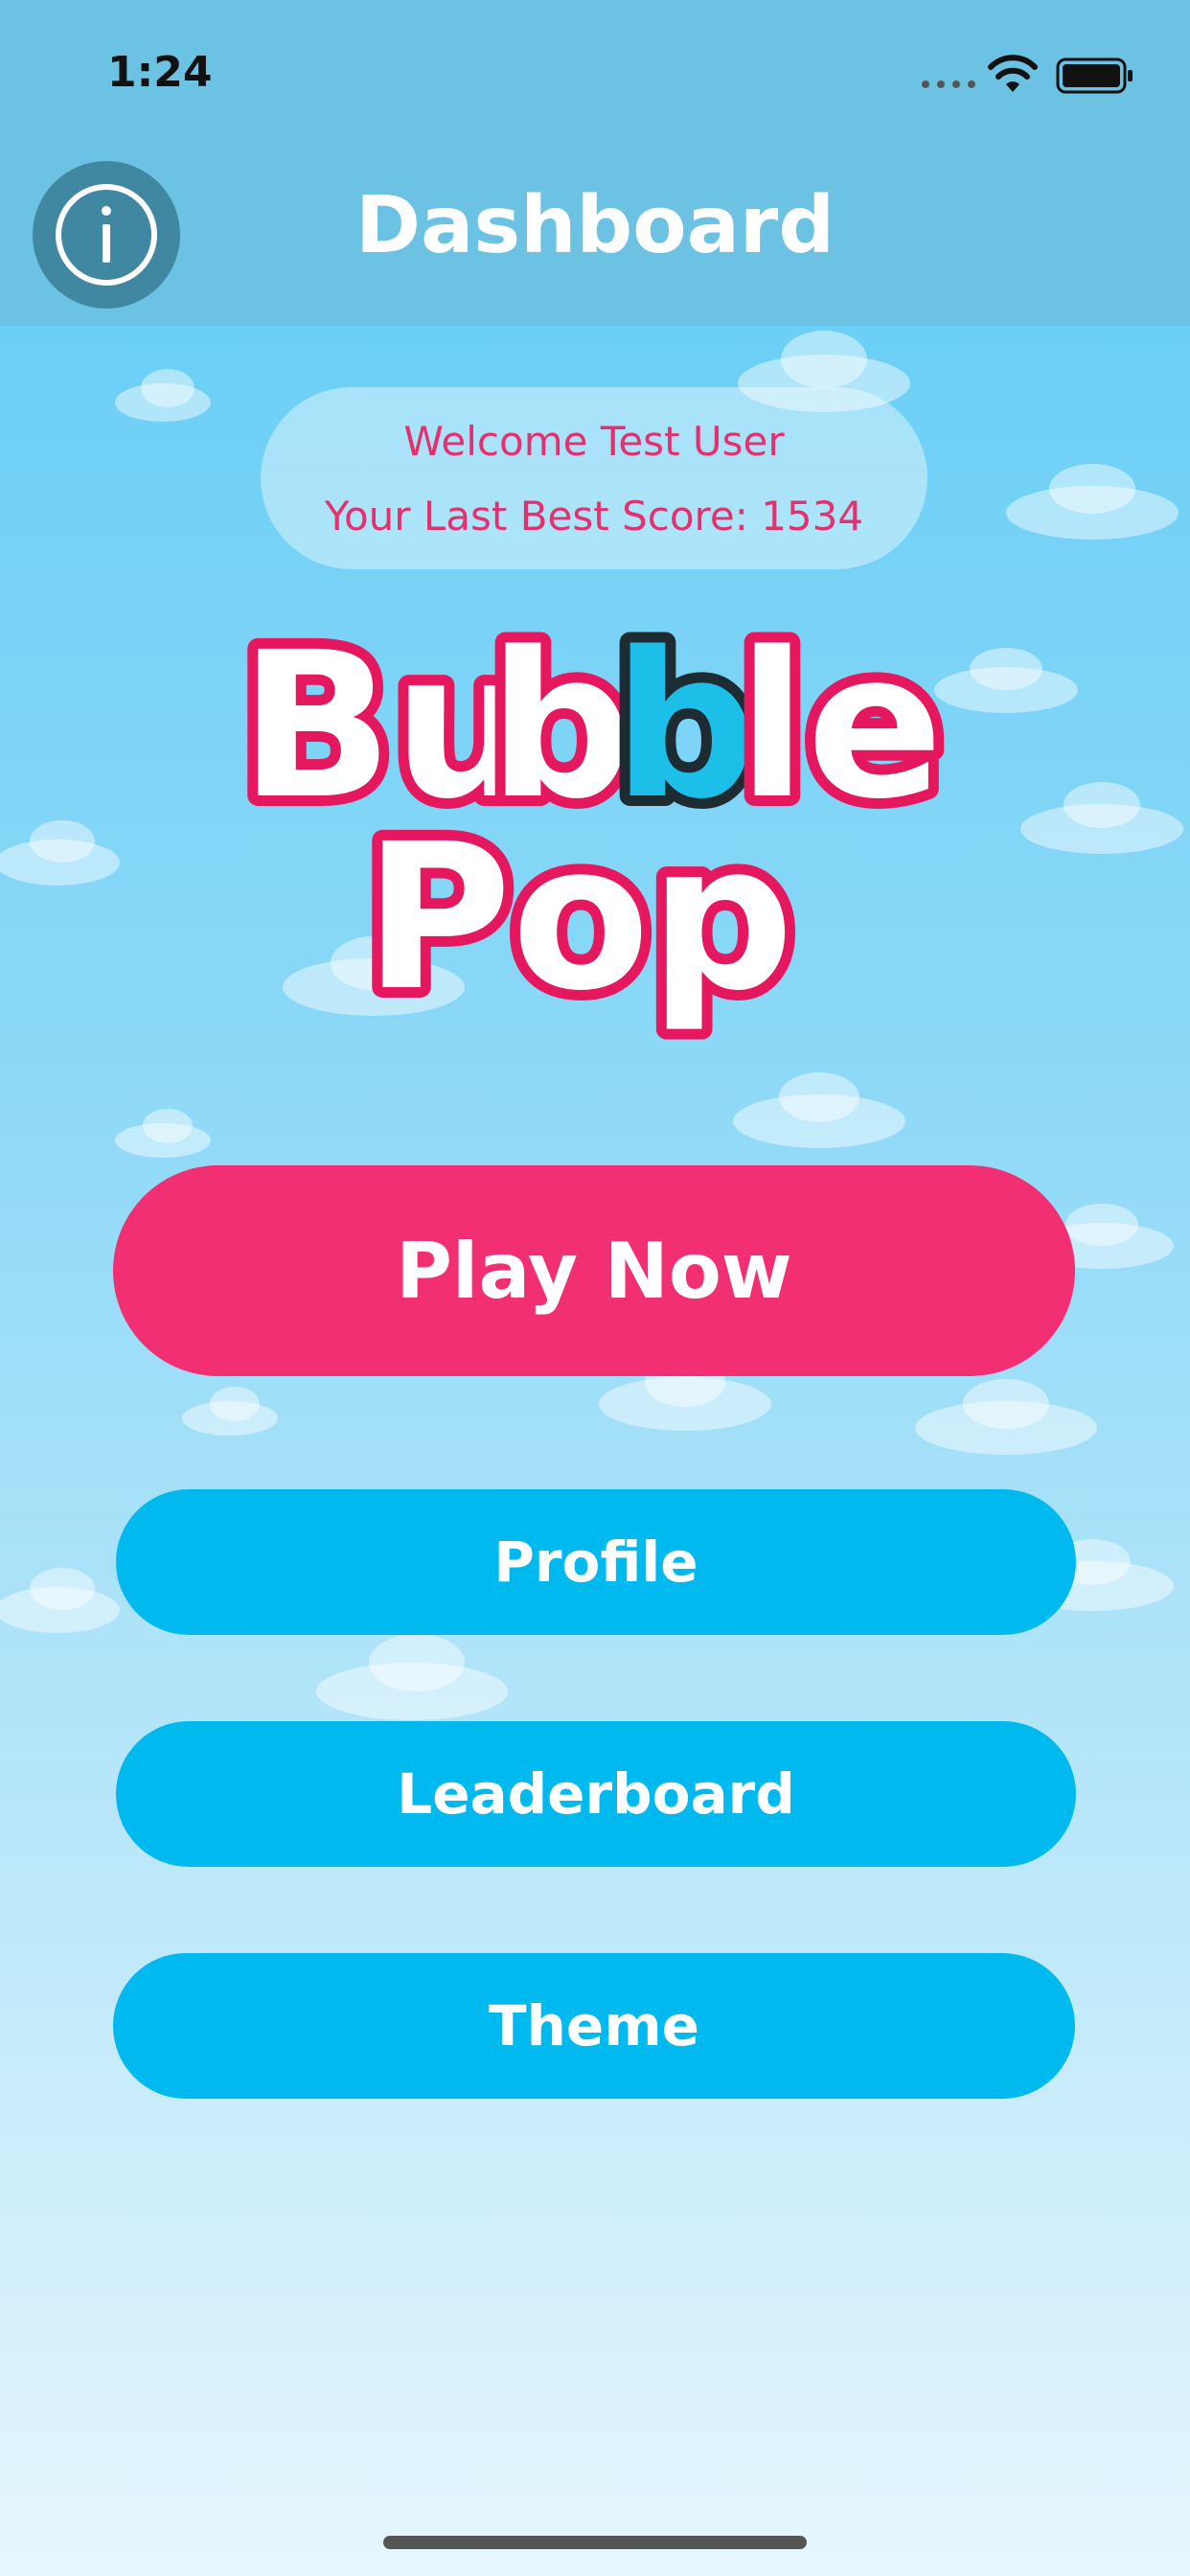  What do you see at coordinates (594, 2026) in the screenshot?
I see `theme-button: Theme` at bounding box center [594, 2026].